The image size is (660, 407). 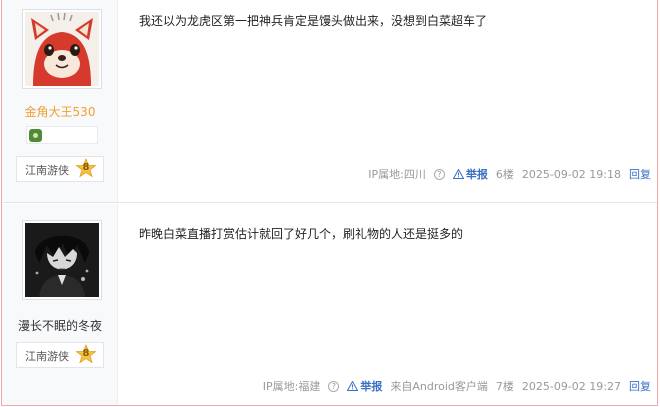 What do you see at coordinates (62, 135) in the screenshot?
I see `badge-row` at bounding box center [62, 135].